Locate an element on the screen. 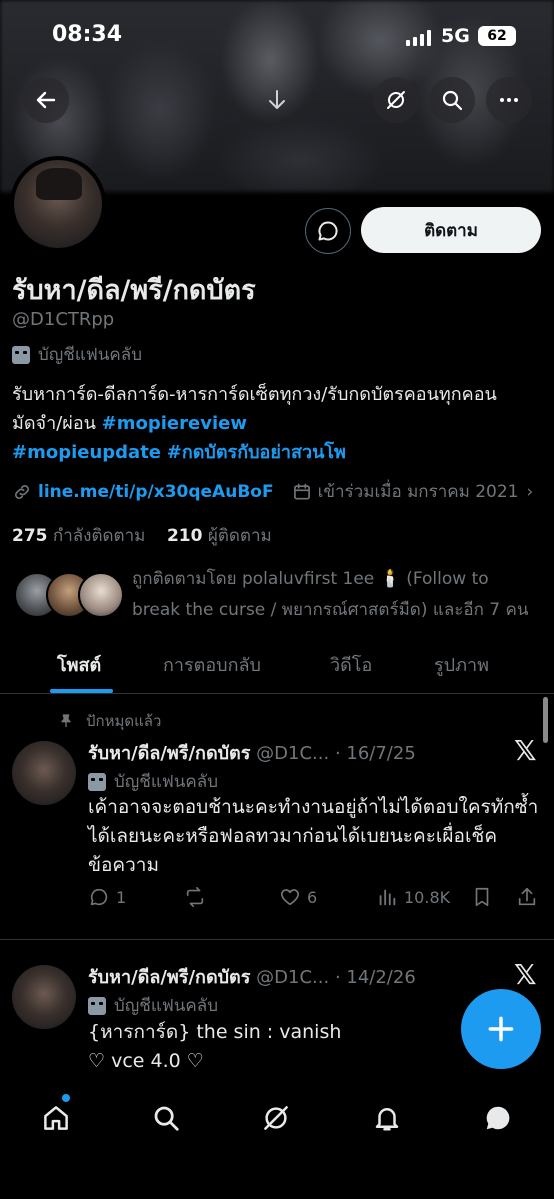 The image size is (554, 1199). account-label-text: บัญชีแฟนคลับ is located at coordinates (90, 355).